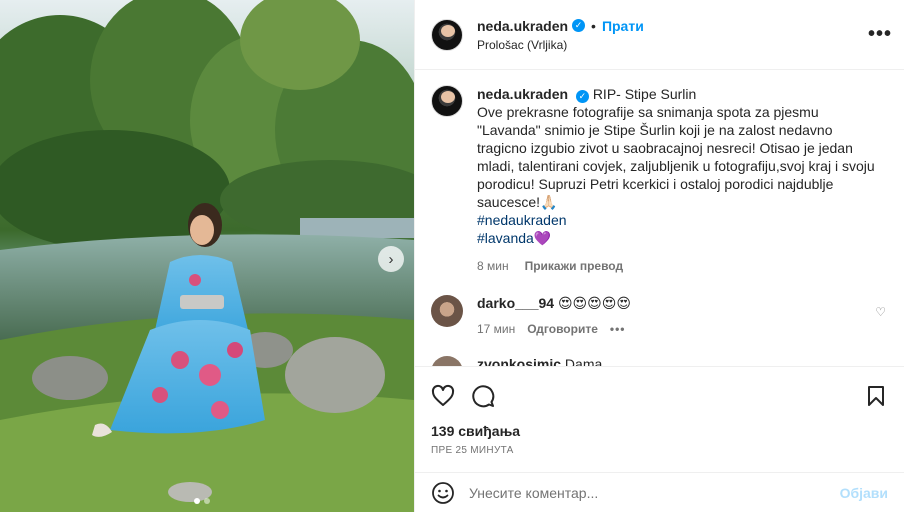  I want to click on comment-bubble-icon, so click(483, 396).